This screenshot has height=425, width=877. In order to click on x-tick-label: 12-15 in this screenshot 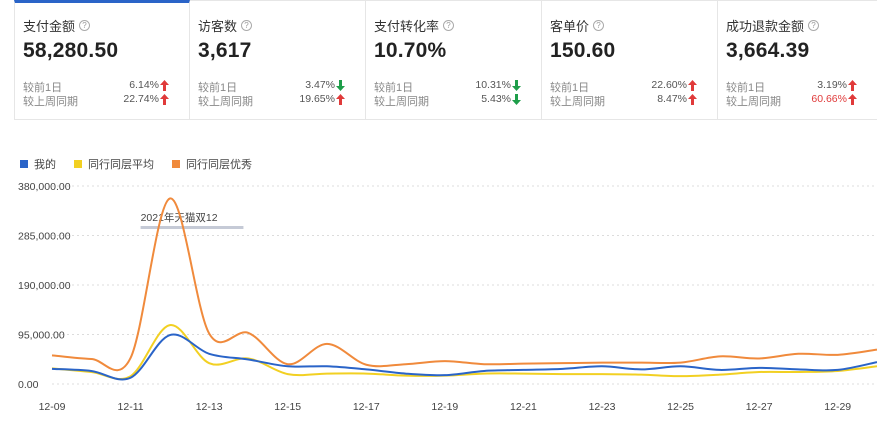, I will do `click(287, 407)`.